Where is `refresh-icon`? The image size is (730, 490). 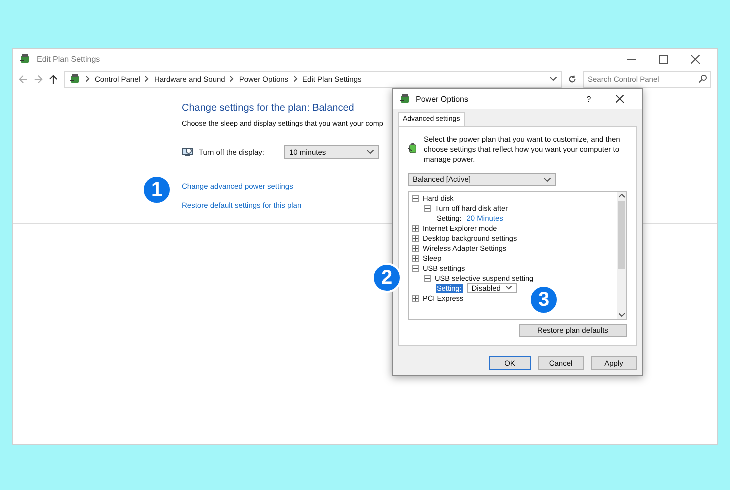
refresh-icon is located at coordinates (572, 79).